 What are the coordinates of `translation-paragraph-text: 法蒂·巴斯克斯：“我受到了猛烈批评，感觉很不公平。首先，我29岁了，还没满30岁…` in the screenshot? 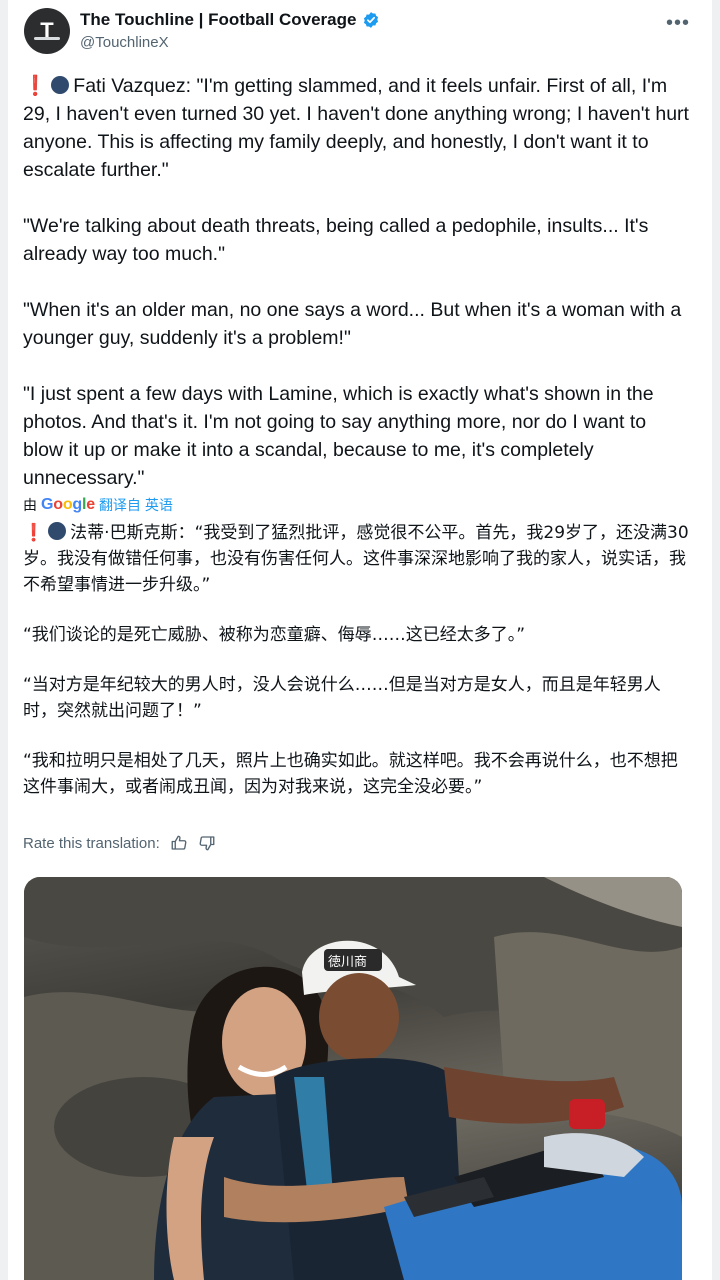 It's located at (356, 559).